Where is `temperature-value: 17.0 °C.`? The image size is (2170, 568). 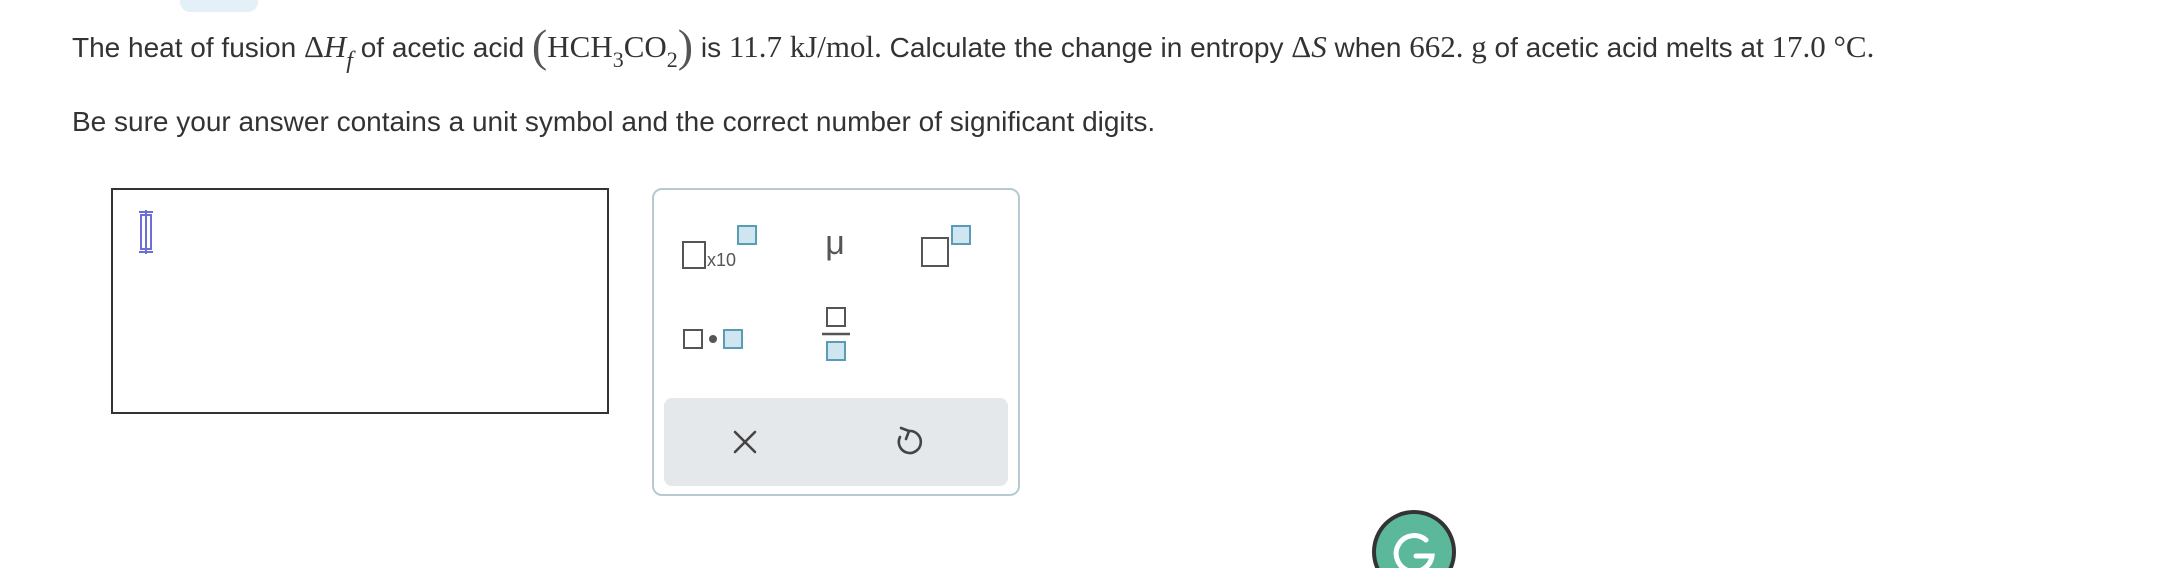
temperature-value: 17.0 °C. is located at coordinates (1823, 46).